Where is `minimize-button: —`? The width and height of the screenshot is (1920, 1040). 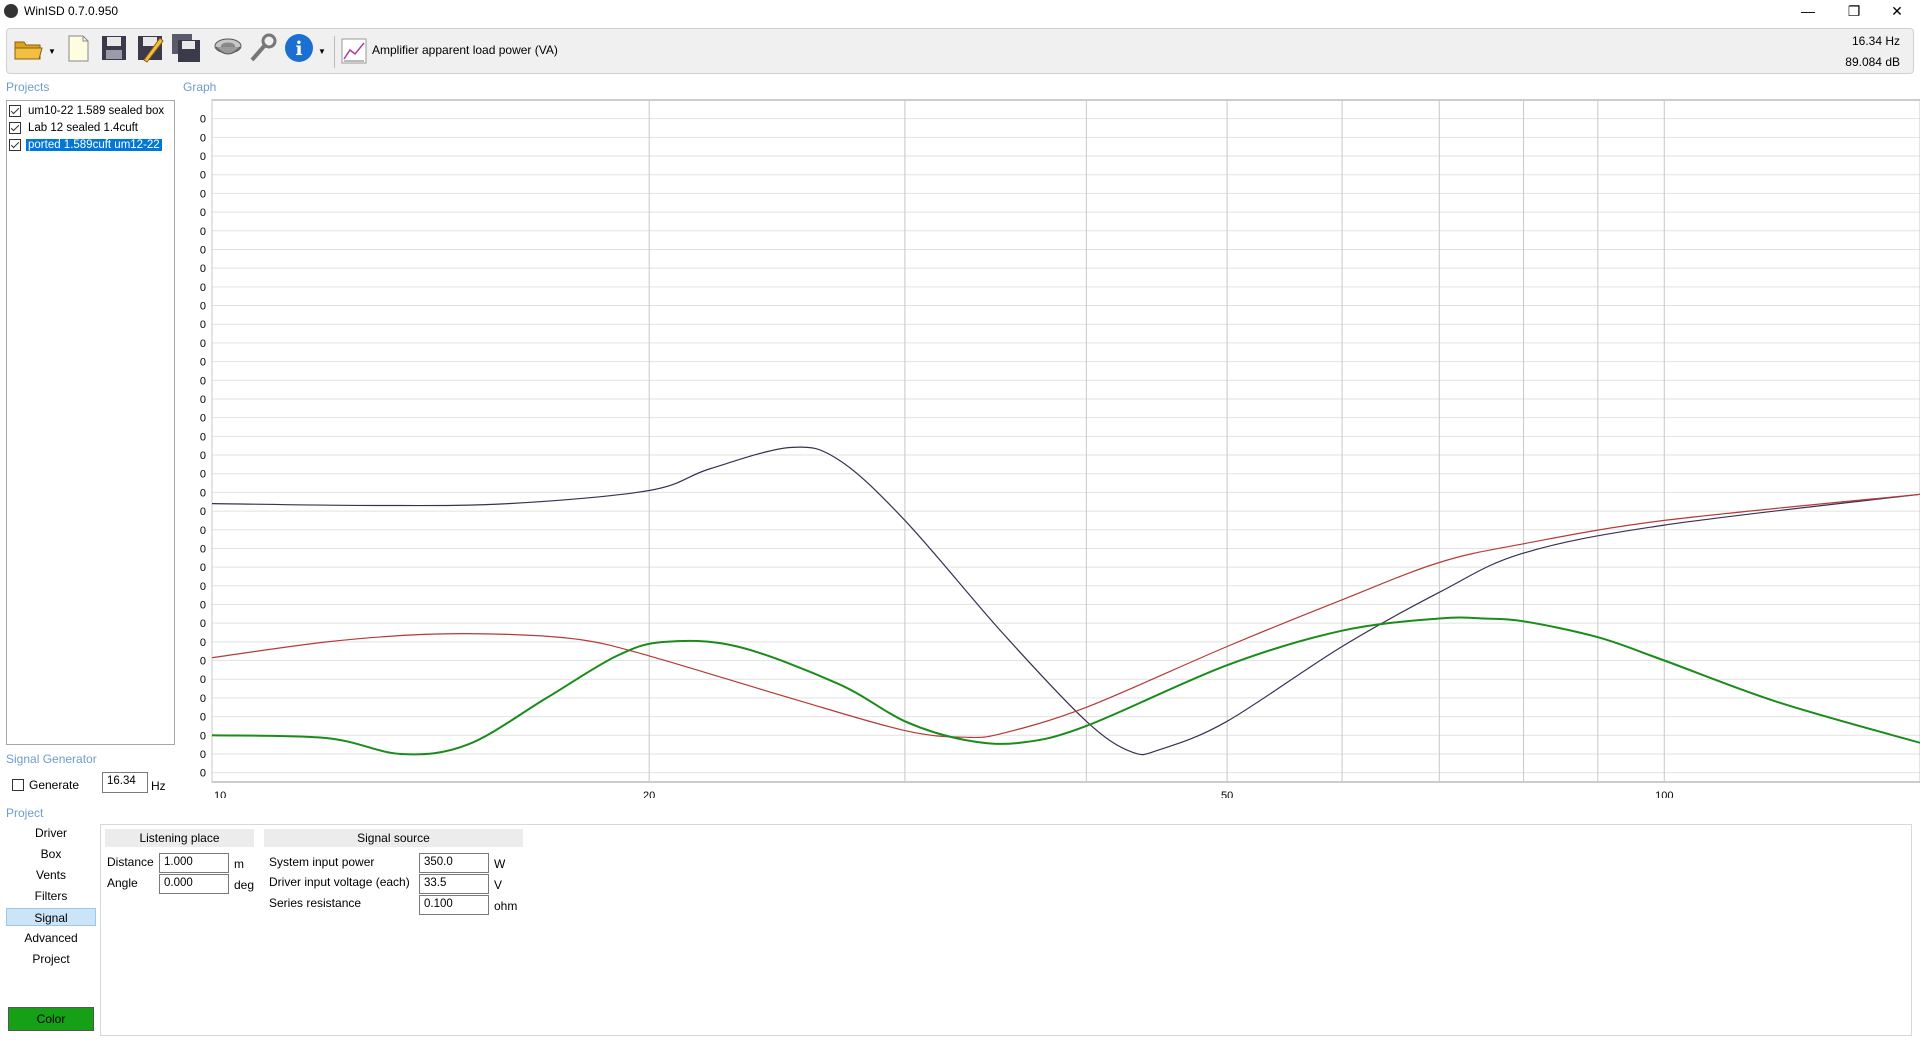 minimize-button: — is located at coordinates (1808, 11).